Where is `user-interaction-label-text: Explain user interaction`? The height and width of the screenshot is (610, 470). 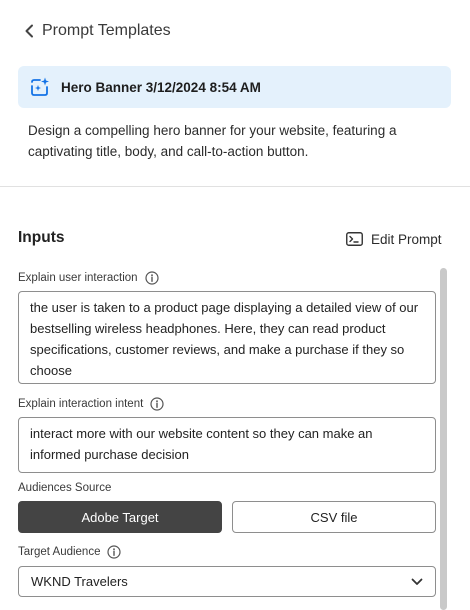 user-interaction-label-text: Explain user interaction is located at coordinates (78, 278).